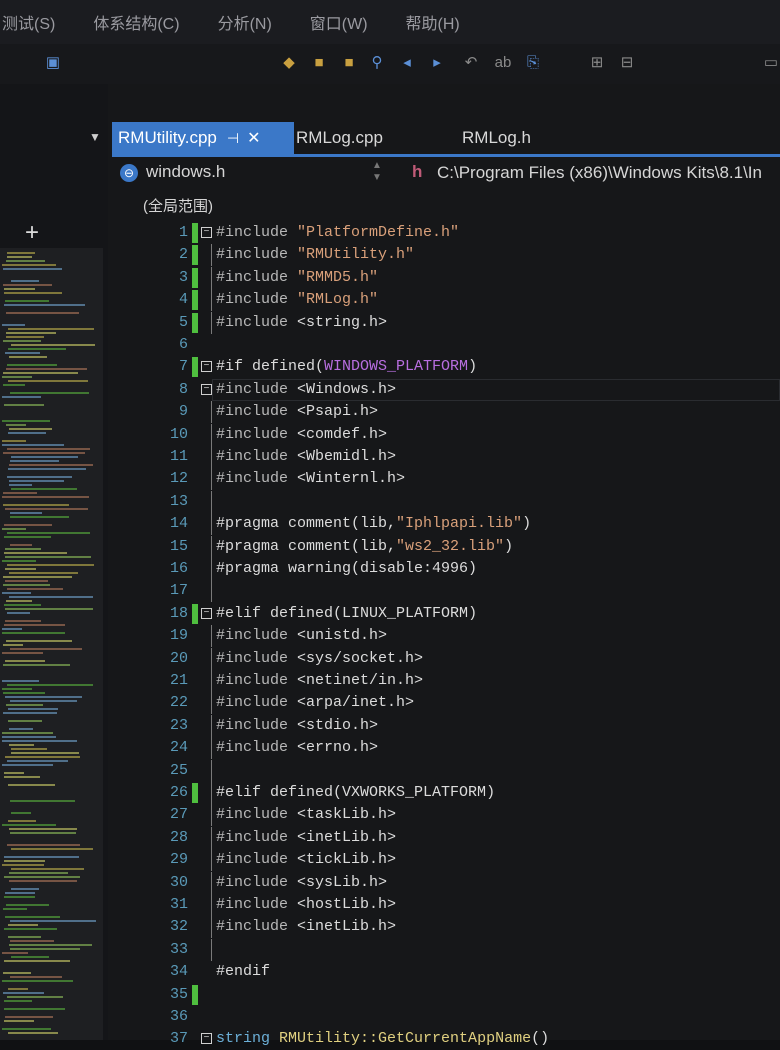 Image resolution: width=780 pixels, height=1050 pixels. I want to click on line-number: 20, so click(178, 658).